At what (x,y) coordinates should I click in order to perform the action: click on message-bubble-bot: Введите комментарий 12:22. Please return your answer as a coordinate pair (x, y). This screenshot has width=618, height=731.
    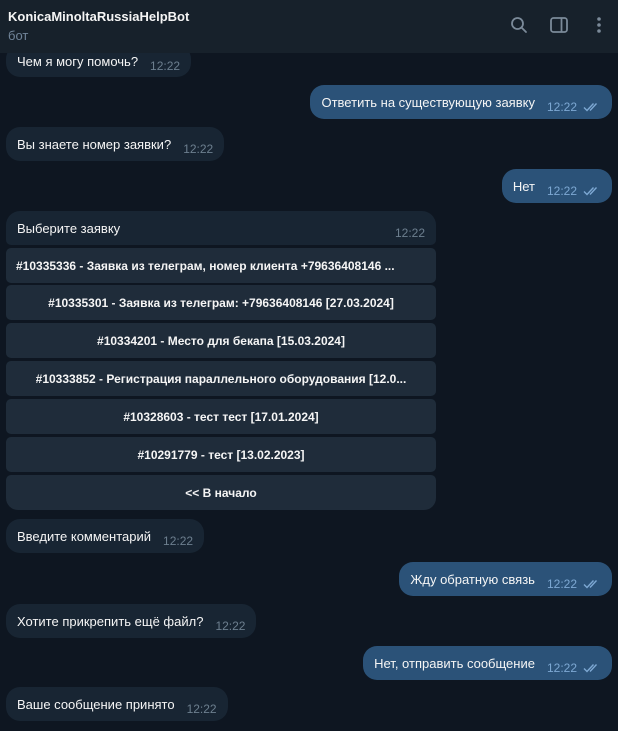
    Looking at the image, I should click on (105, 536).